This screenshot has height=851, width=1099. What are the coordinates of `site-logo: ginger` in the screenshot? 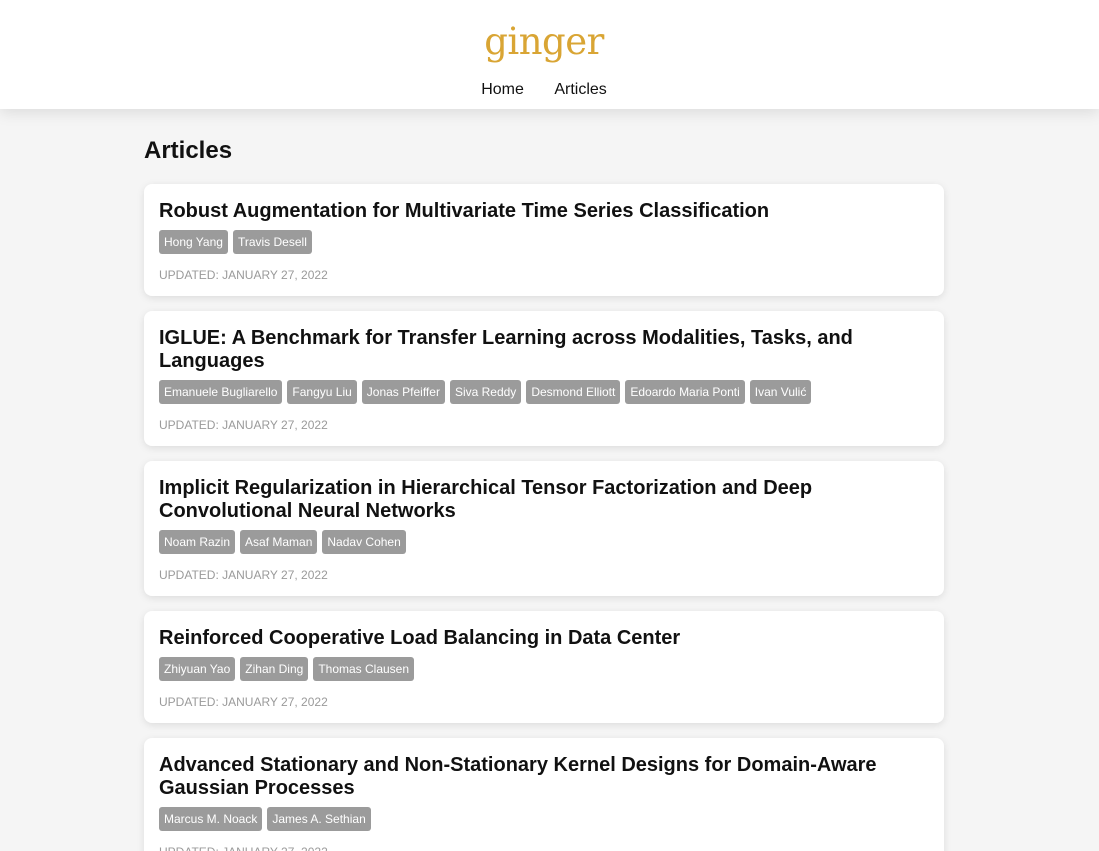 It's located at (544, 42).